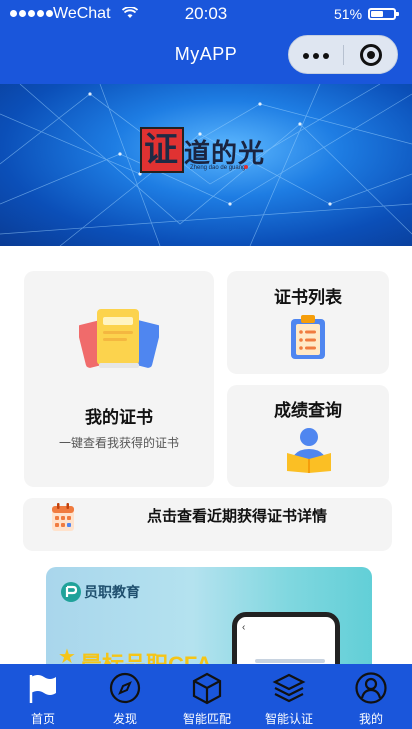 The image size is (412, 729). What do you see at coordinates (348, 14) in the screenshot?
I see `battery-percent: 51%` at bounding box center [348, 14].